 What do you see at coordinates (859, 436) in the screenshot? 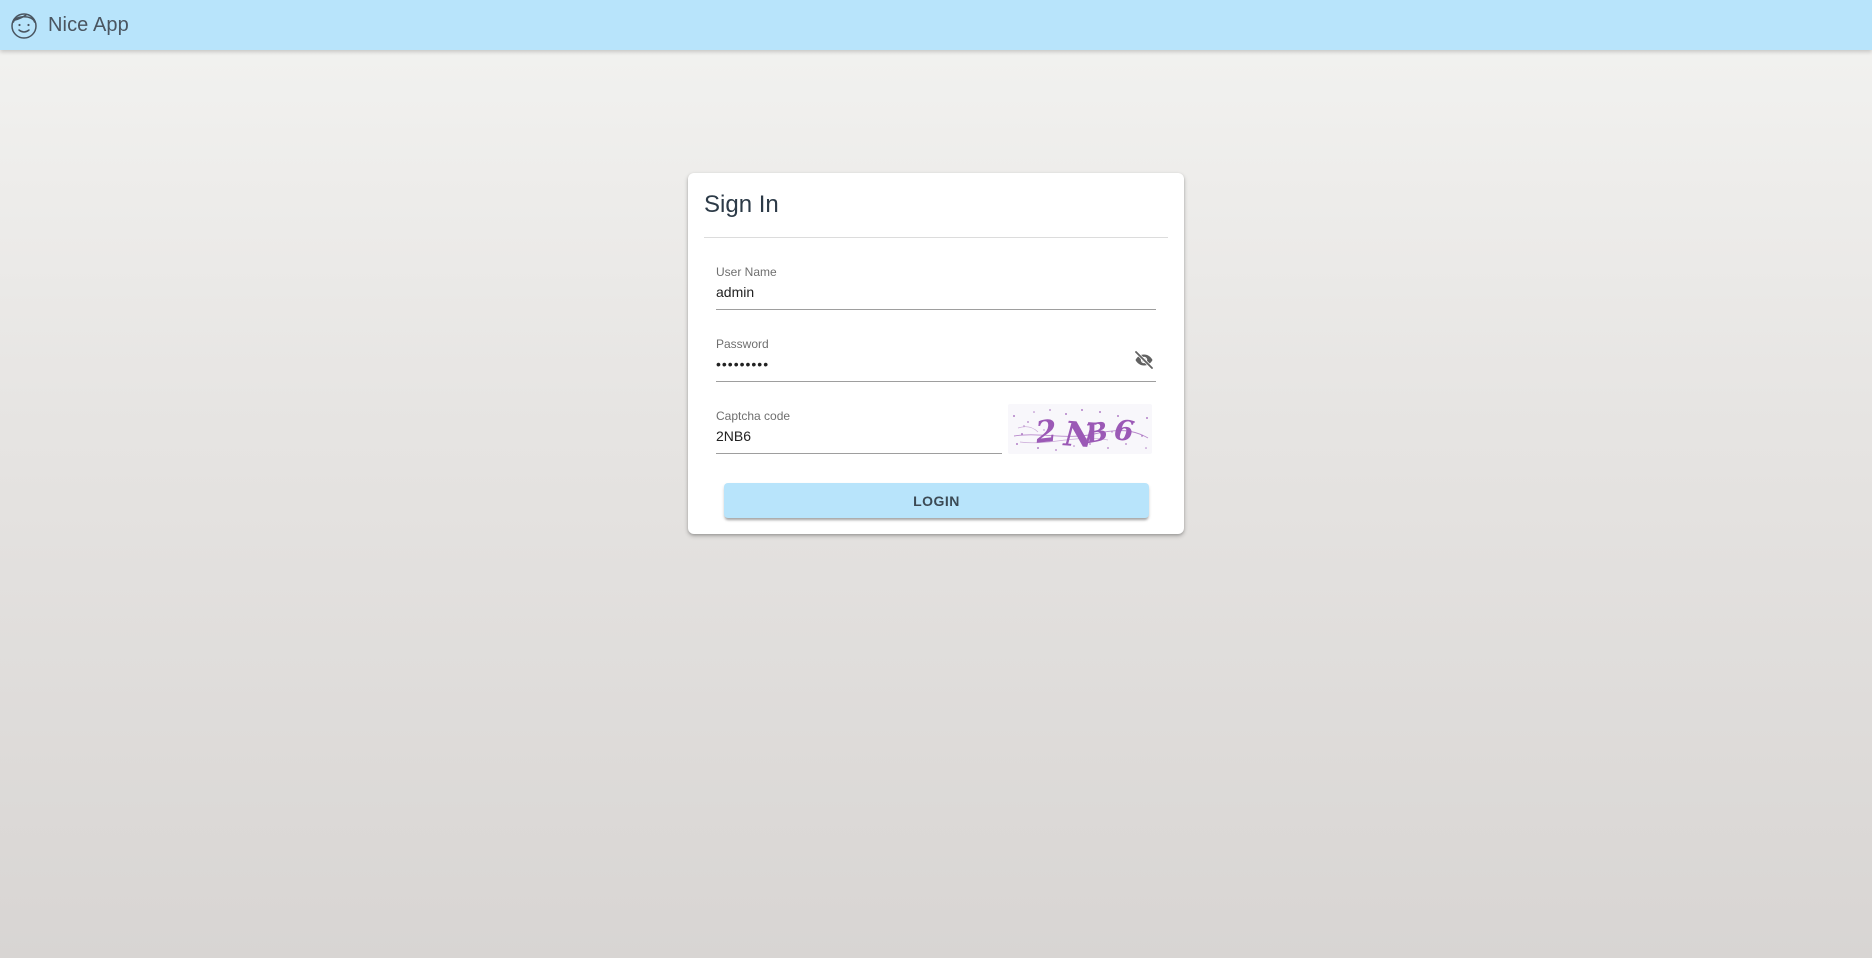
I see `captcha-input` at bounding box center [859, 436].